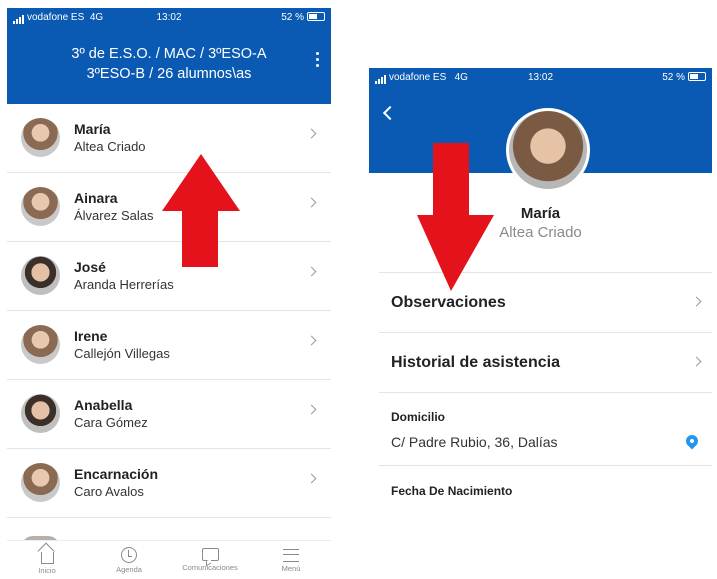 The image size is (717, 579). I want to click on tab-agenda: Agenda, so click(129, 560).